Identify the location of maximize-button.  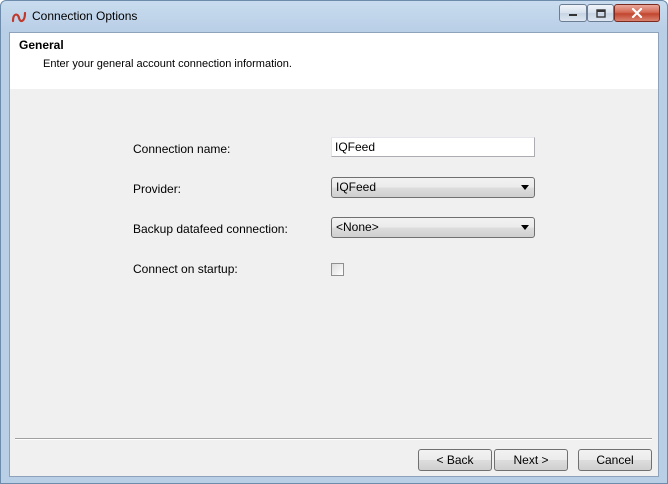
(600, 13).